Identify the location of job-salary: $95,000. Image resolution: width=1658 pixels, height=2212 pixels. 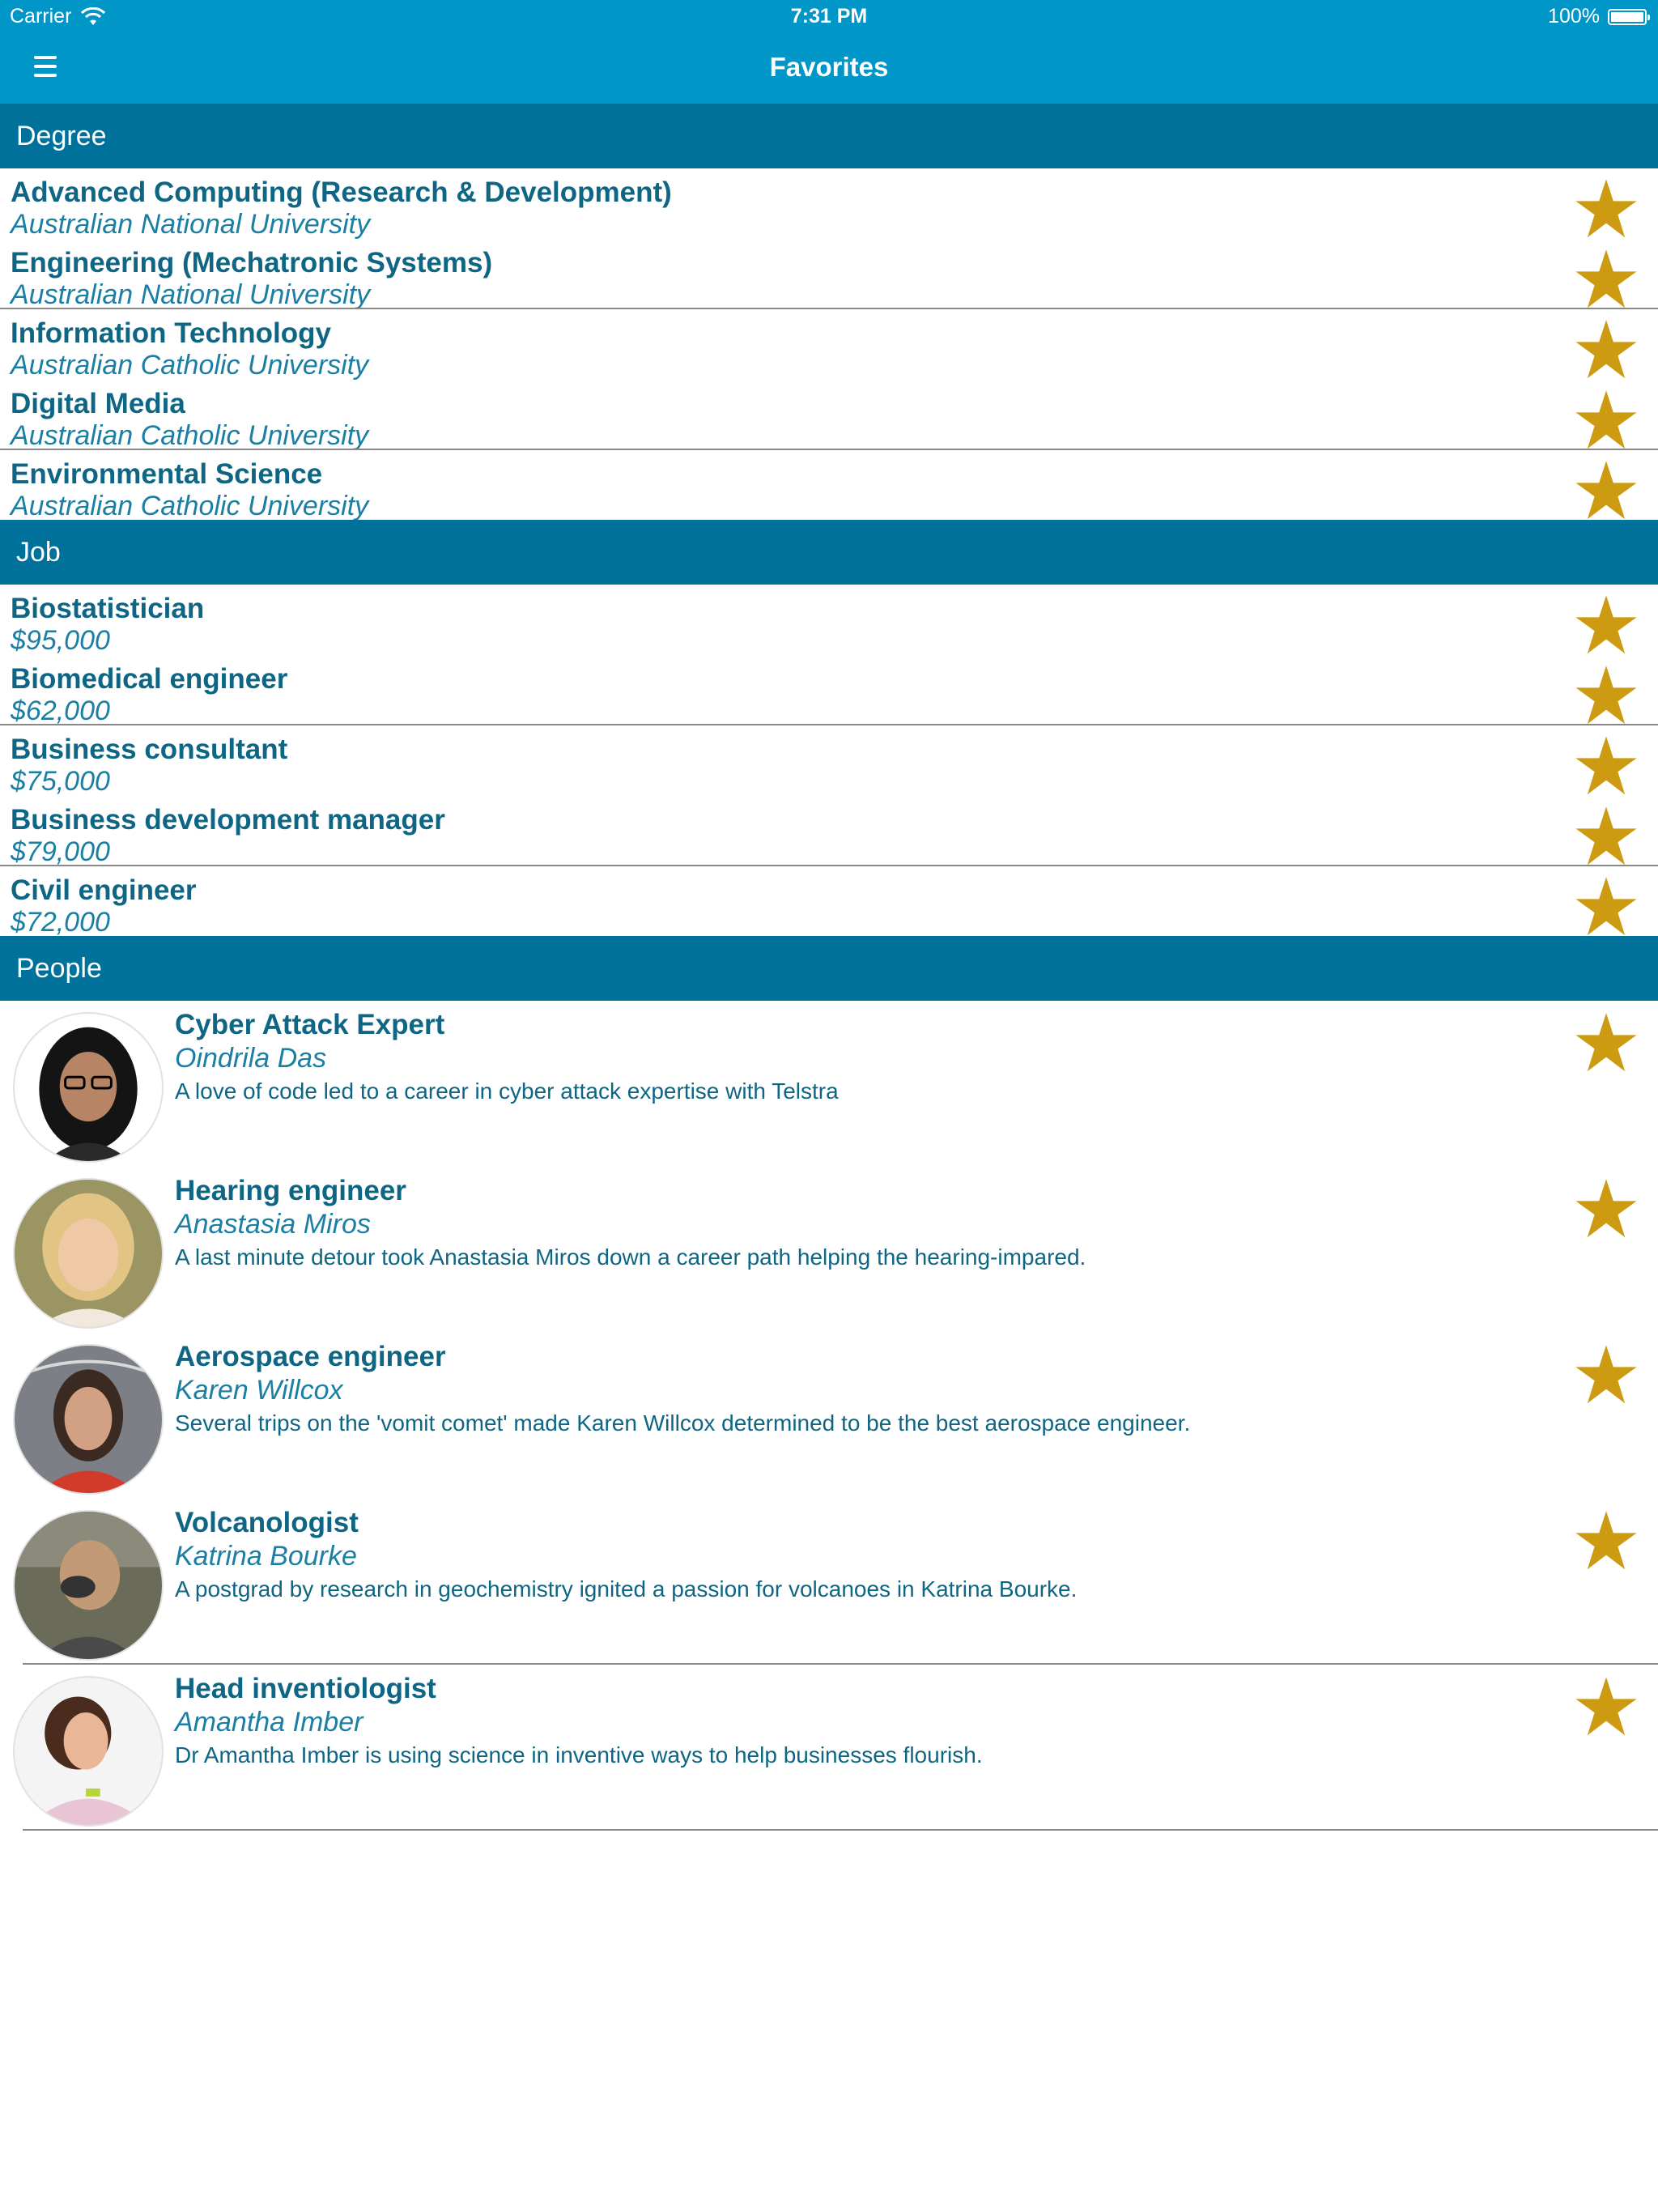
(60, 640).